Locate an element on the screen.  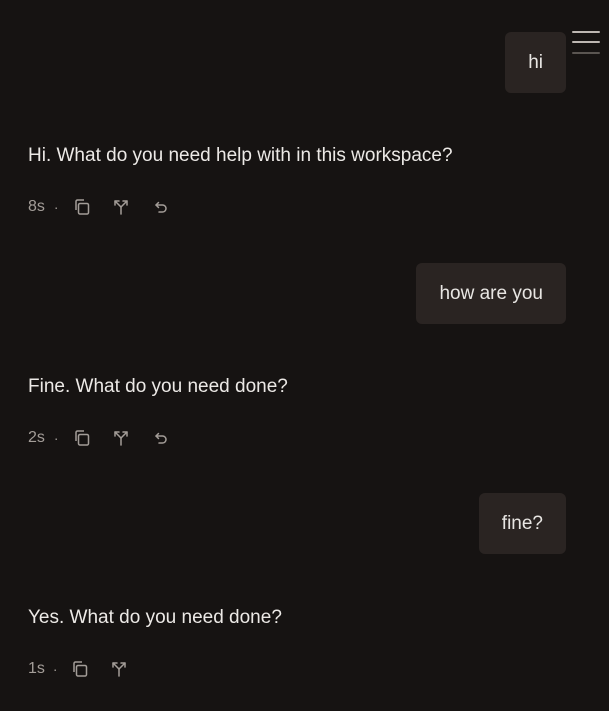
user-message-text: how are you is located at coordinates (491, 293).